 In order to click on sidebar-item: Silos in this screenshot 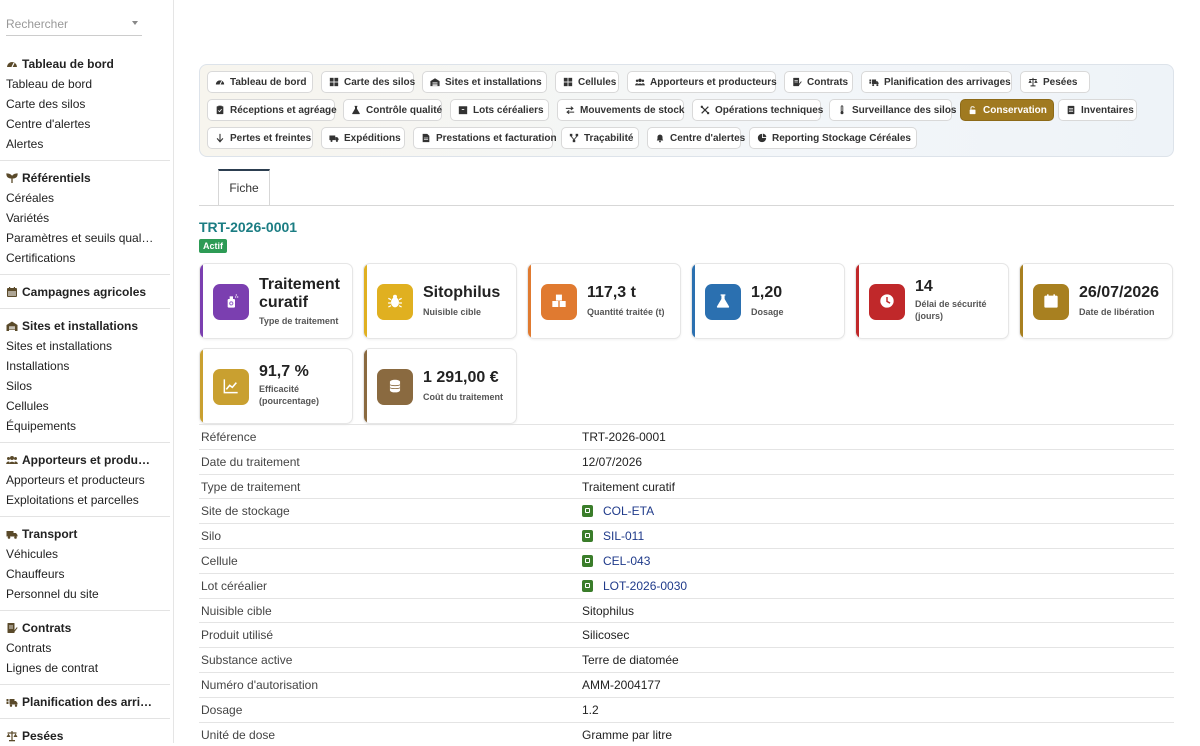, I will do `click(85, 386)`.